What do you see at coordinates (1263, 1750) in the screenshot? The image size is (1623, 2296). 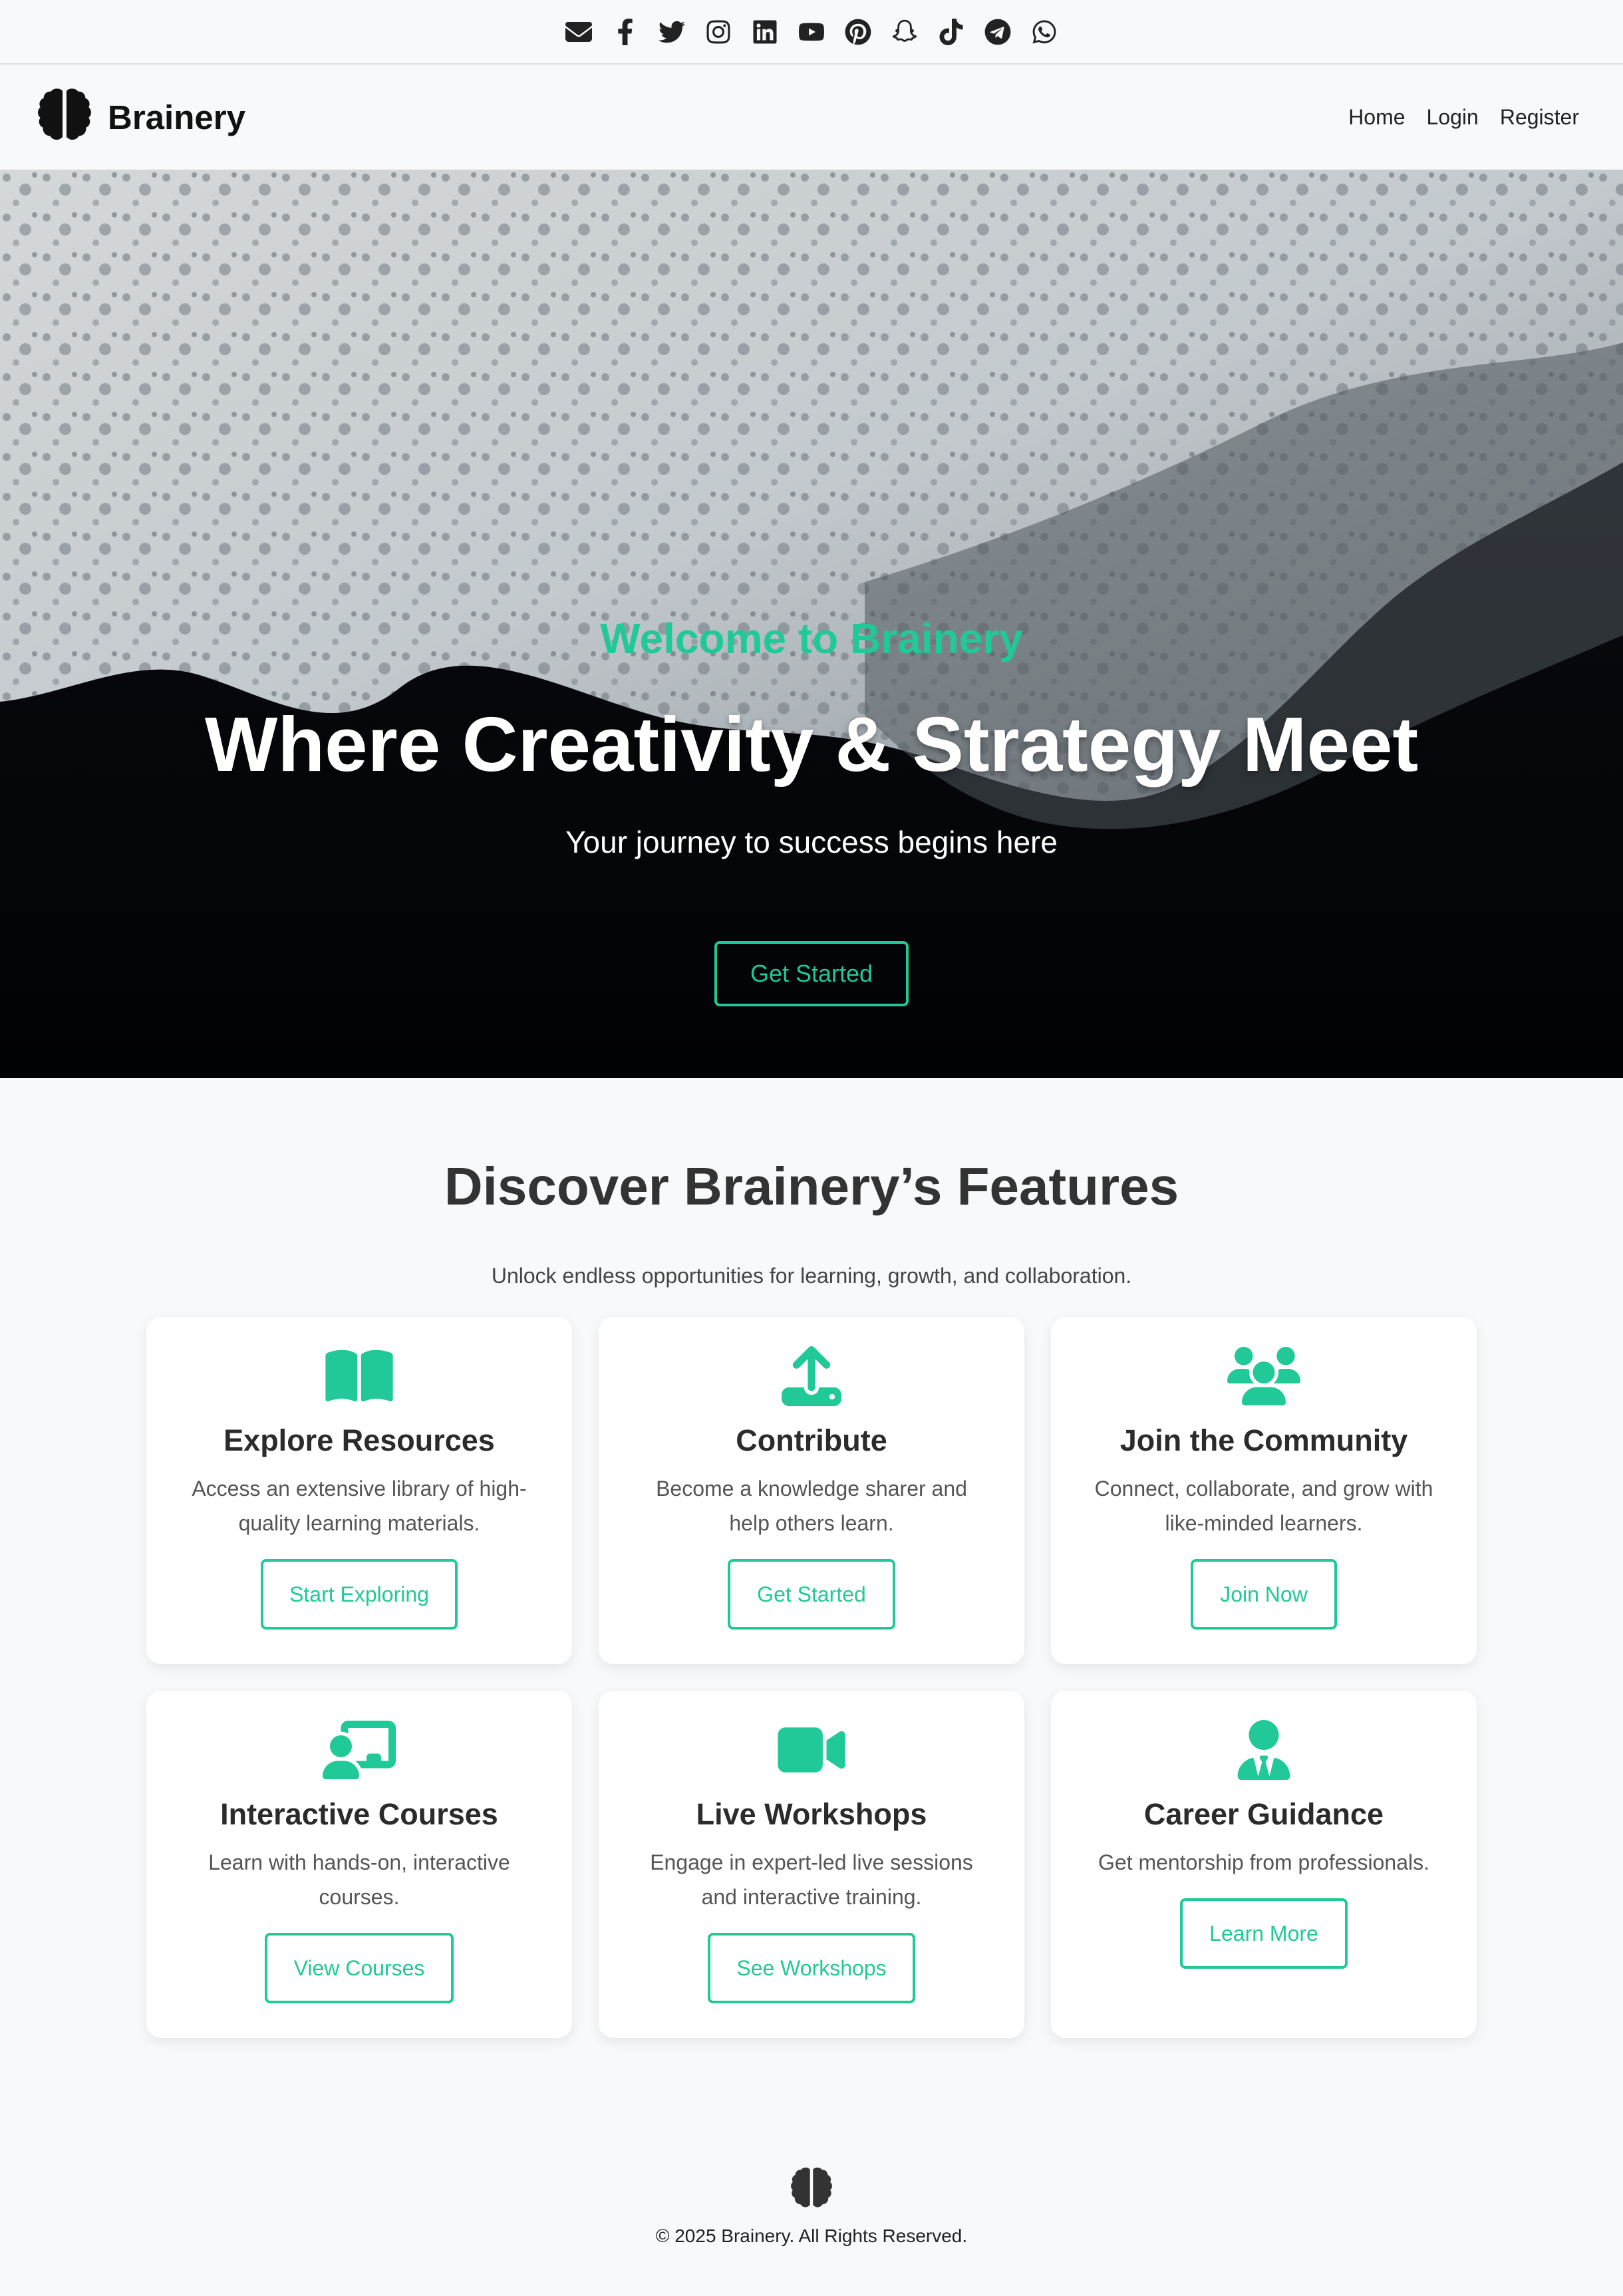 I see `user-tie-icon` at bounding box center [1263, 1750].